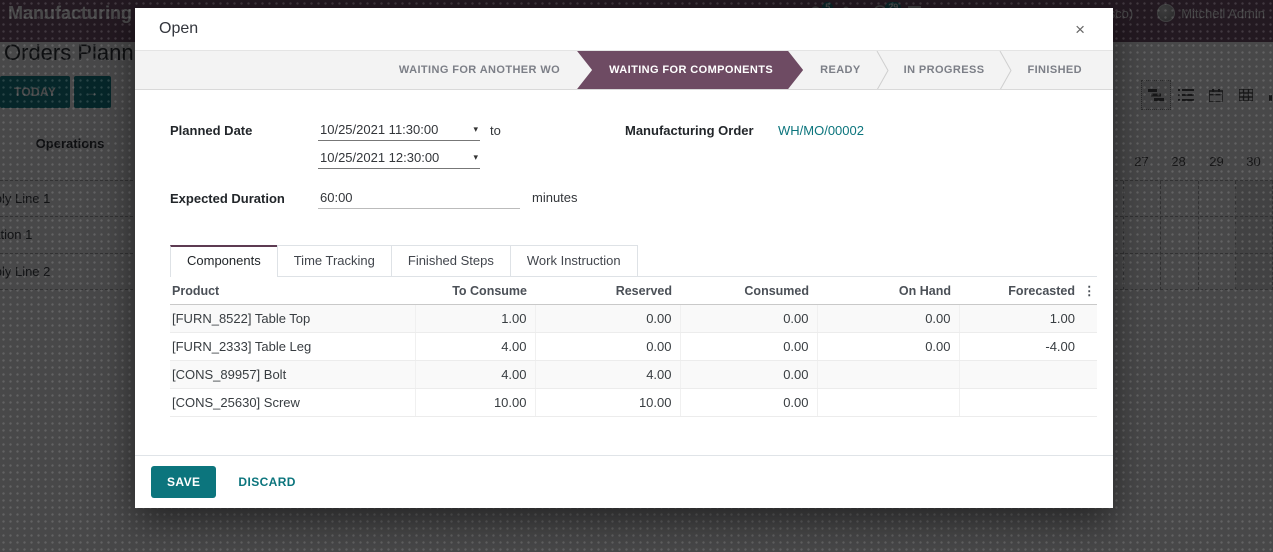  What do you see at coordinates (1080, 29) in the screenshot?
I see `close-icon: ×` at bounding box center [1080, 29].